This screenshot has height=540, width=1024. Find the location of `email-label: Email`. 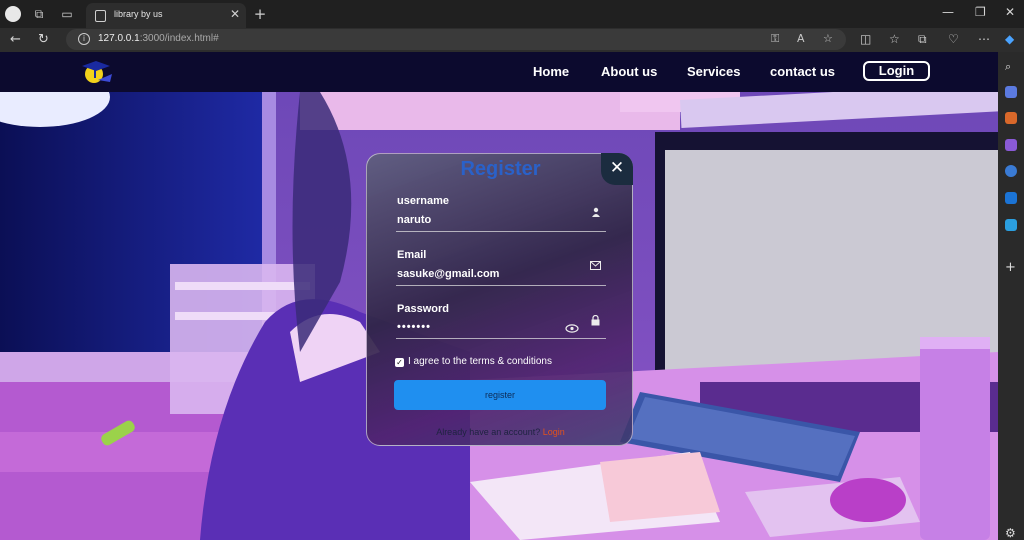

email-label: Email is located at coordinates (412, 255).